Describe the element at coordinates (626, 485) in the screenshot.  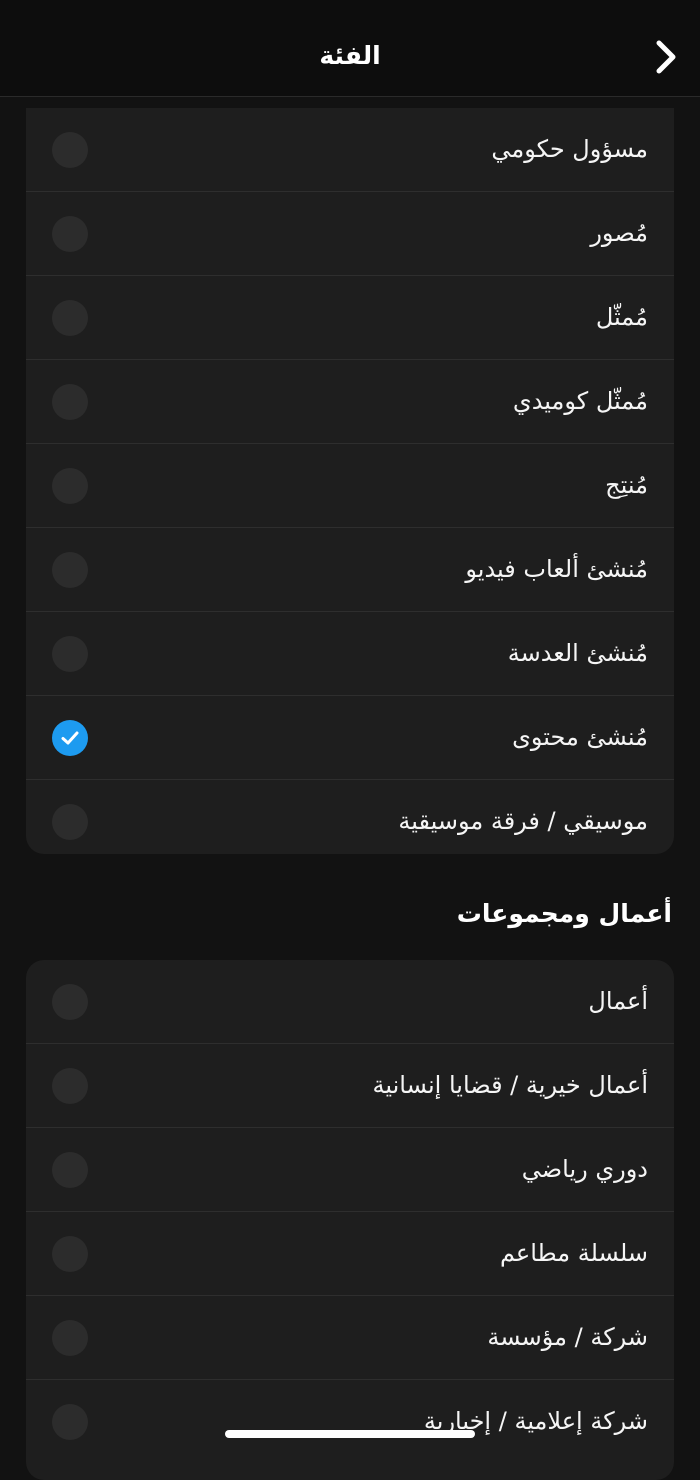
I see `list-item-label: مُنتِج` at that location.